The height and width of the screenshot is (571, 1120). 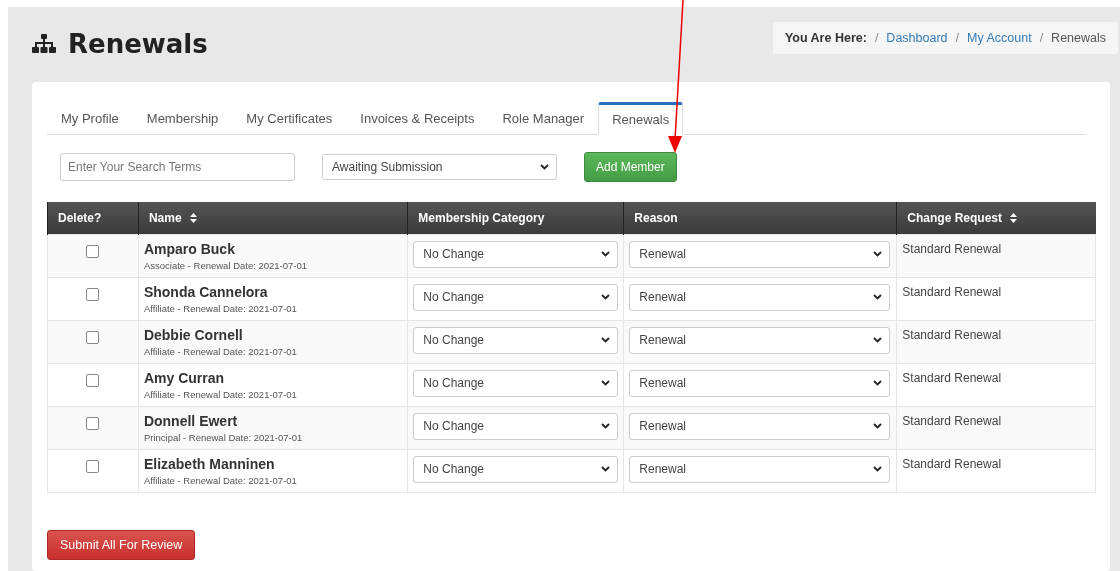 I want to click on member-name: Shonda Cannelora, so click(x=206, y=291).